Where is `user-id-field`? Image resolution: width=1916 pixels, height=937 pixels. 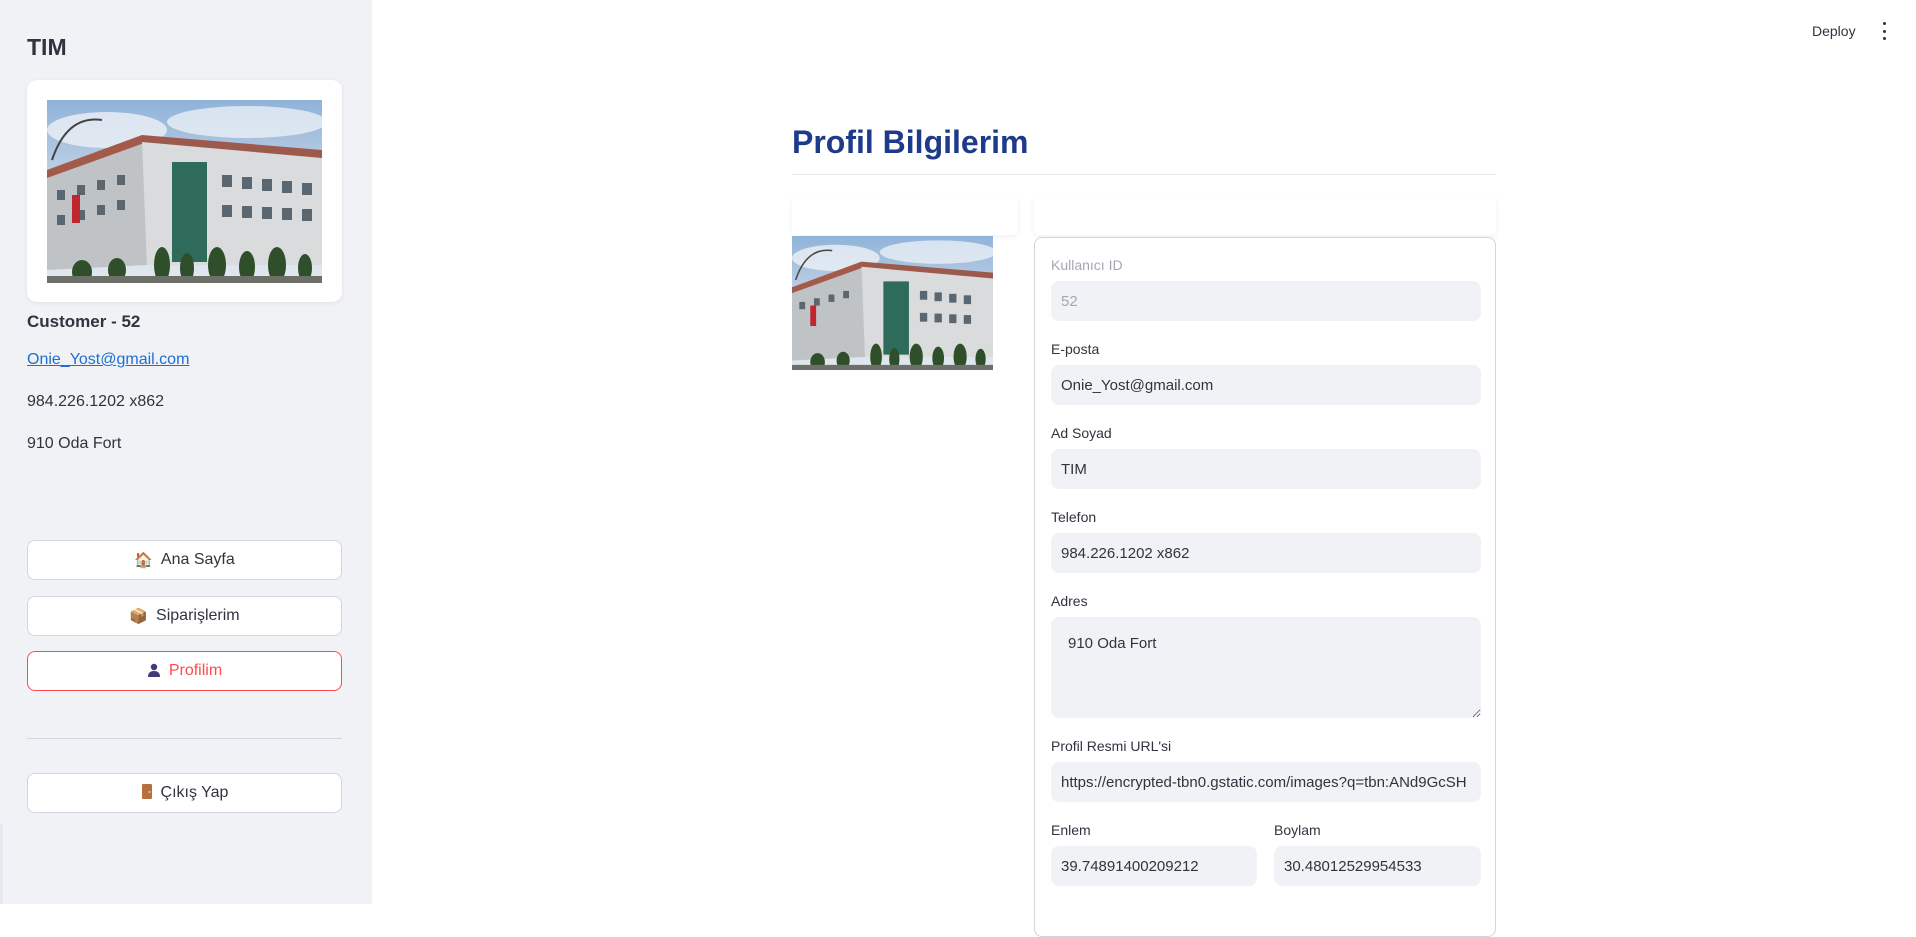 user-id-field is located at coordinates (1266, 301).